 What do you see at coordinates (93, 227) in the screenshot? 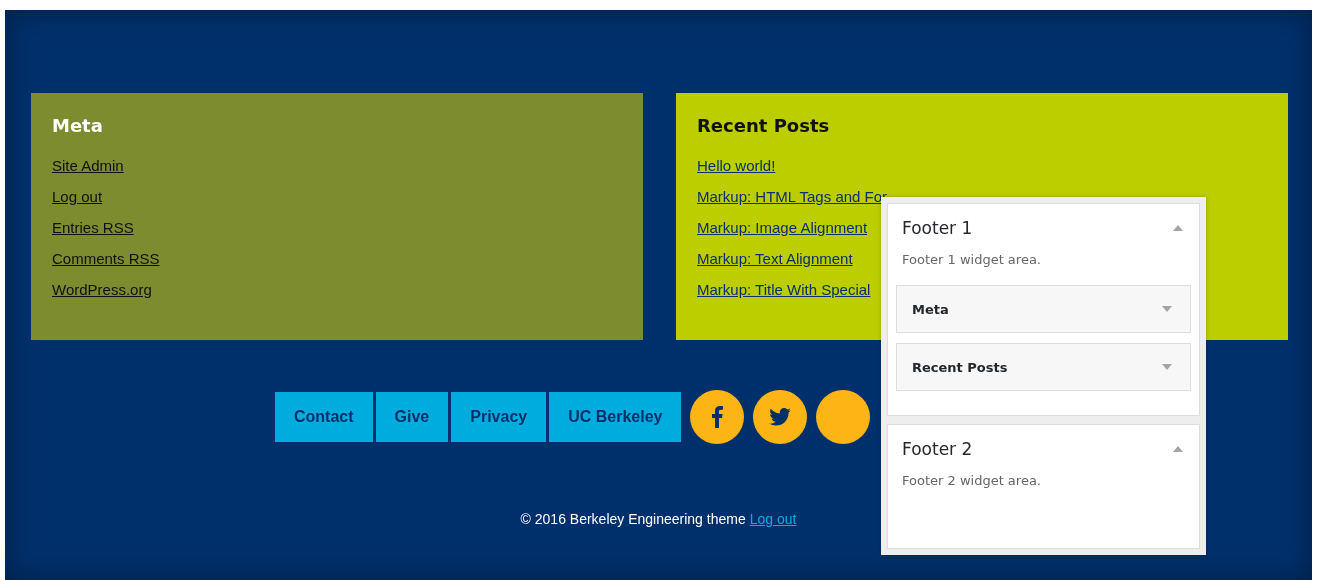
I see `widget-link: Entries RSS` at bounding box center [93, 227].